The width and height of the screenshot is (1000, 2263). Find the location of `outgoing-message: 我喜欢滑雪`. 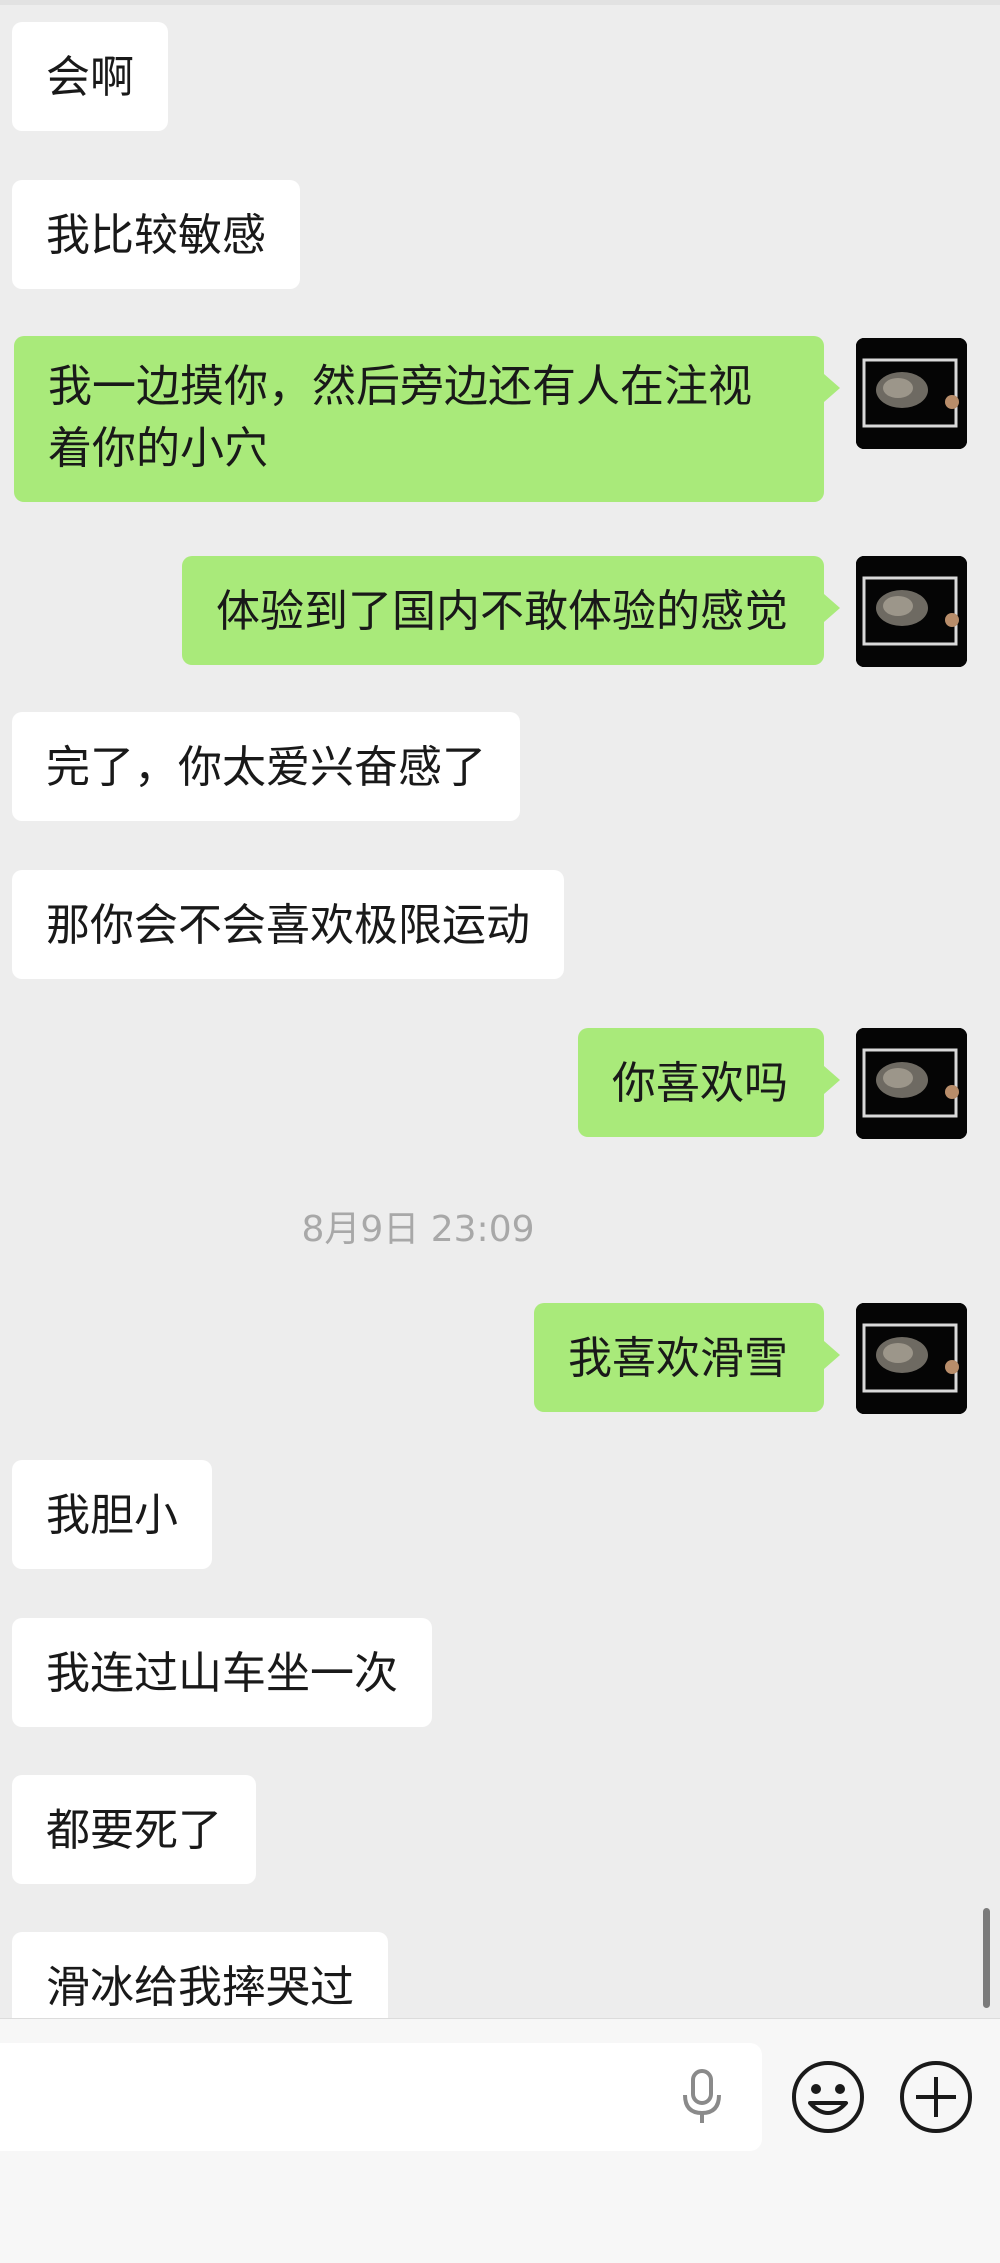

outgoing-message: 我喜欢滑雪 is located at coordinates (687, 1357).